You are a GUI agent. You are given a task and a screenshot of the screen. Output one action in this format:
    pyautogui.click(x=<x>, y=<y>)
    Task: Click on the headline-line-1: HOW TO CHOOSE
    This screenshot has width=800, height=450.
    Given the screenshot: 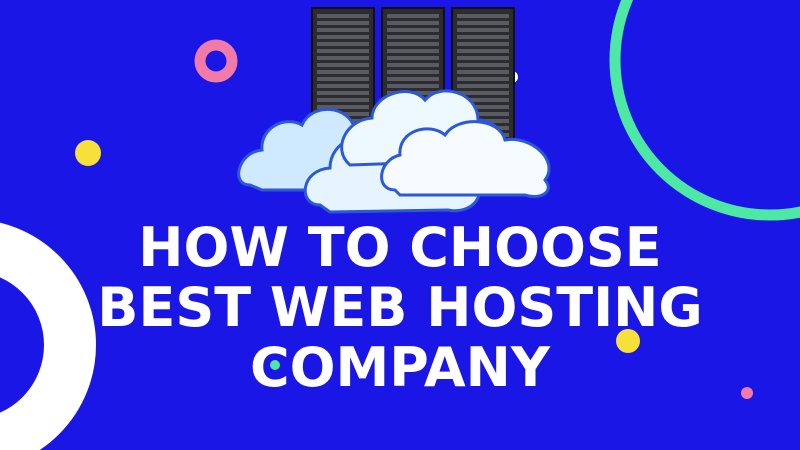 What is the action you would take?
    pyautogui.click(x=400, y=247)
    